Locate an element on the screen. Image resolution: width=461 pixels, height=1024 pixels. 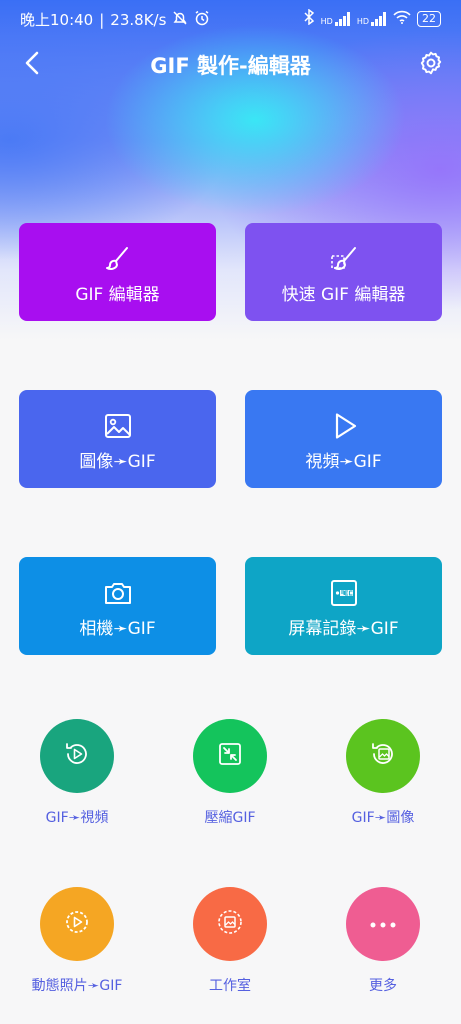
video-to-gif-card: 視頻➛GIF is located at coordinates (343, 439).